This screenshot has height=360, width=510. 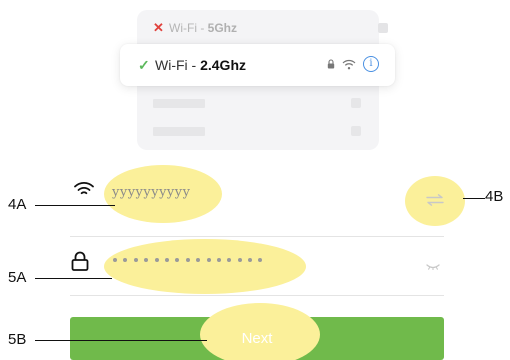 What do you see at coordinates (17, 339) in the screenshot?
I see `callout-5b: 5B` at bounding box center [17, 339].